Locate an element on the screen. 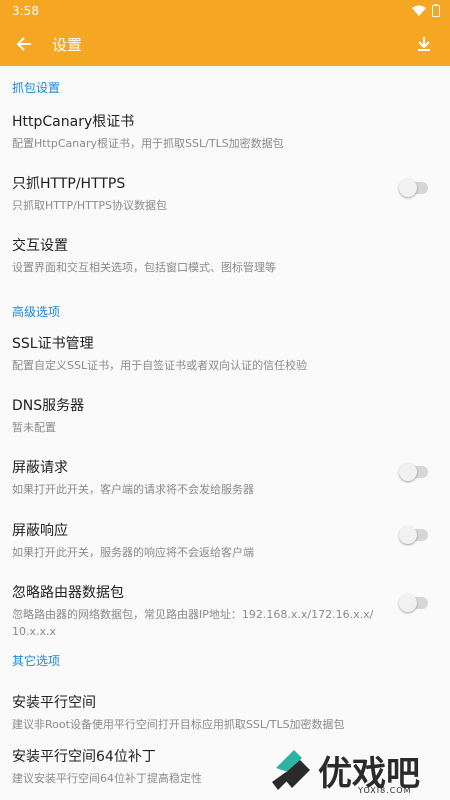 The width and height of the screenshot is (450, 800). pref-title: HttpCanary根证书 is located at coordinates (73, 122).